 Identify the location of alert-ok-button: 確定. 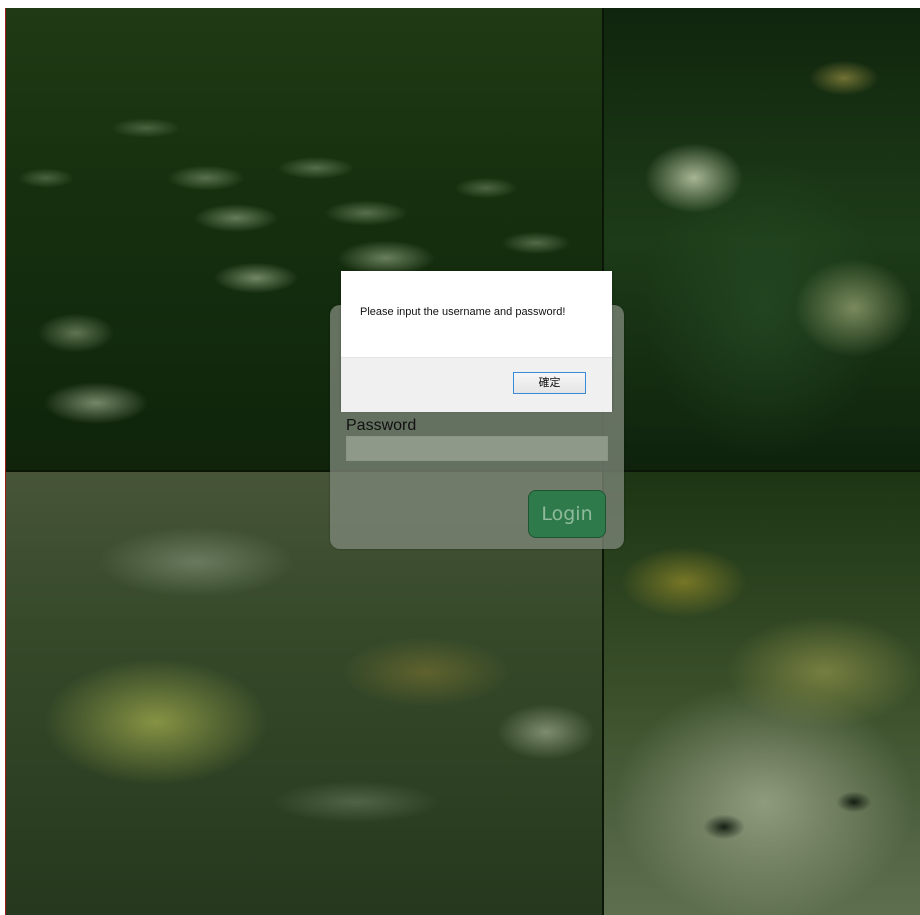
(549, 383).